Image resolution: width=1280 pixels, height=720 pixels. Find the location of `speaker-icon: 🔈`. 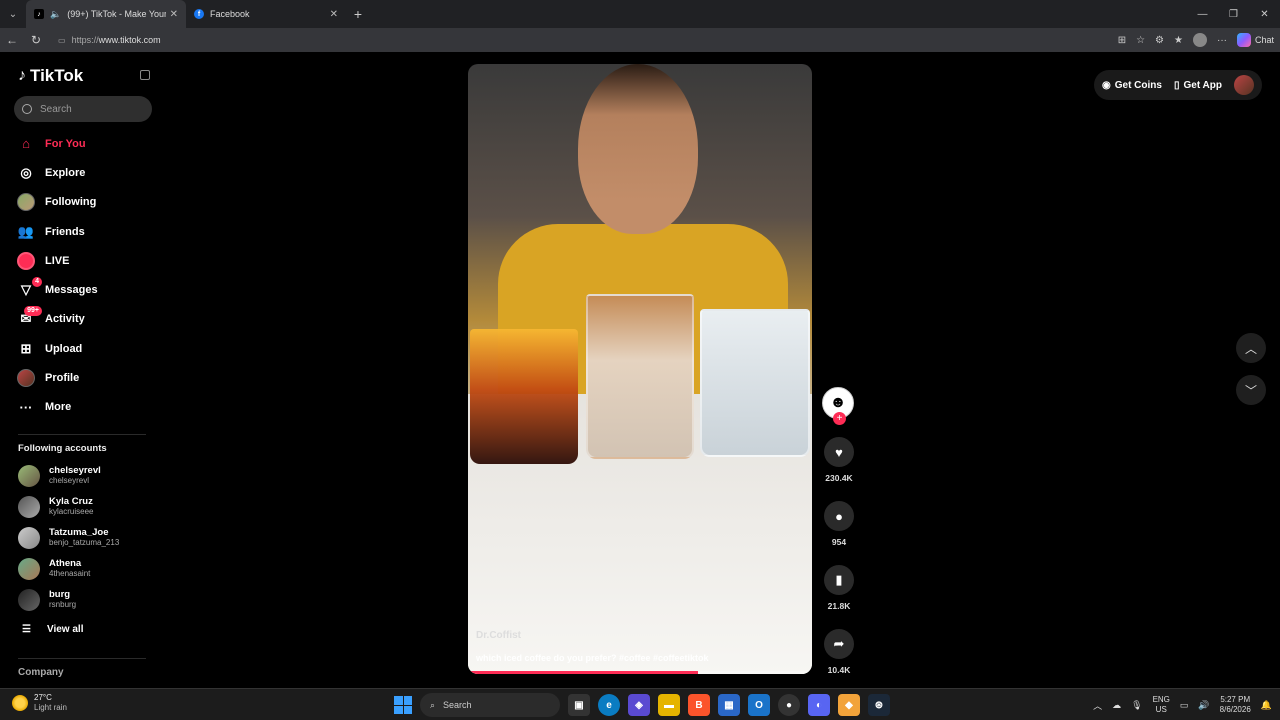

speaker-icon: 🔈 is located at coordinates (55, 14).